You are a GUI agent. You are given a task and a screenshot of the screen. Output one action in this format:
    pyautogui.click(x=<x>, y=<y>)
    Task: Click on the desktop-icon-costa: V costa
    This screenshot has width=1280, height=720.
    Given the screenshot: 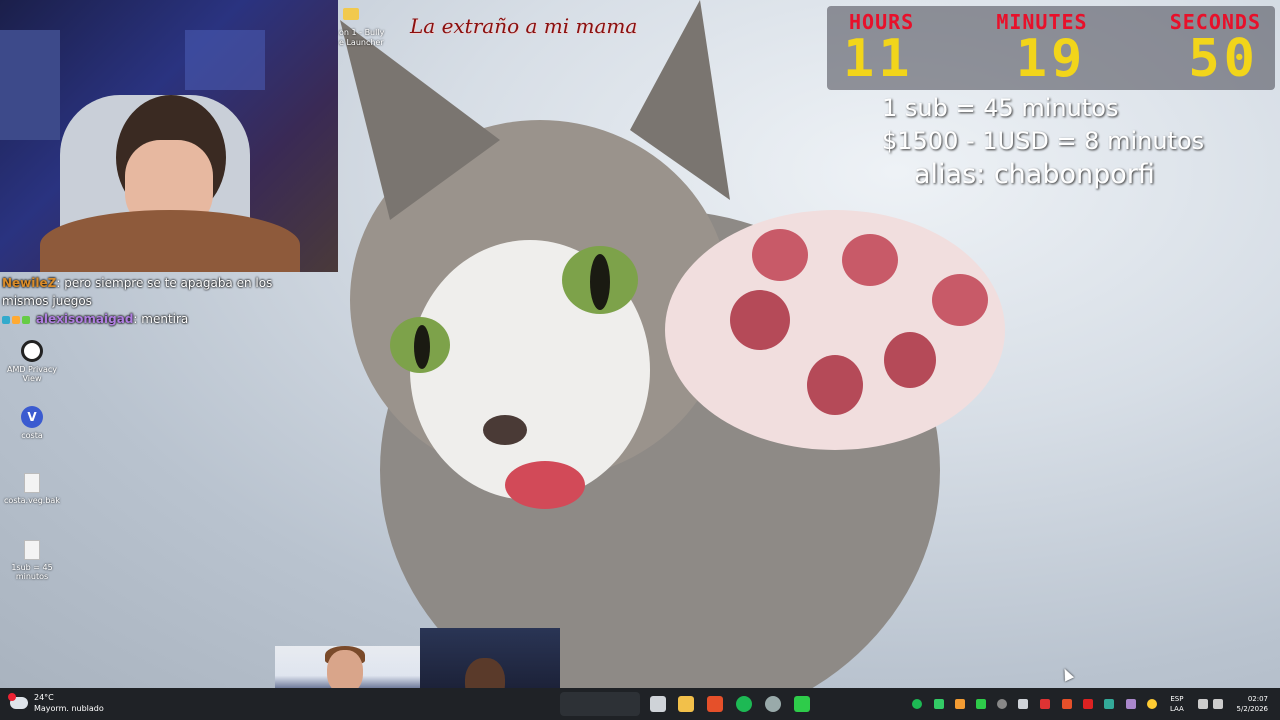 What is the action you would take?
    pyautogui.click(x=32, y=423)
    